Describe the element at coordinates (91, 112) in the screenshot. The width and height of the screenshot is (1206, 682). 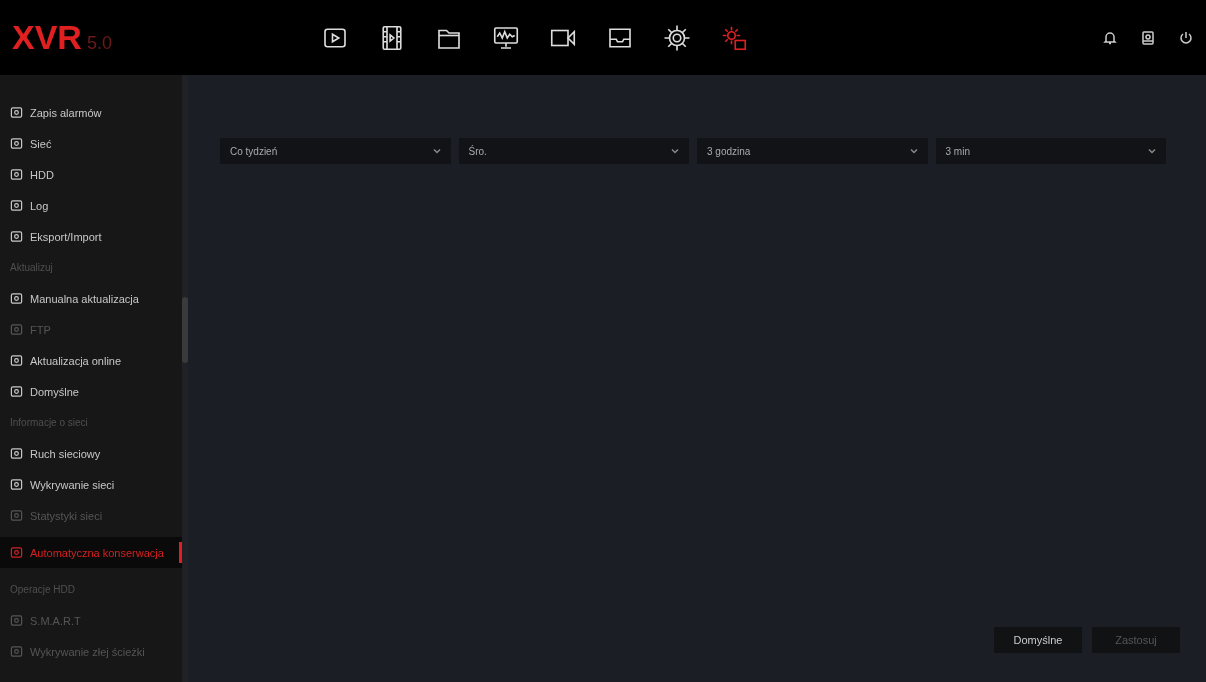
I see `sidebar-item: Zapis alarmów` at that location.